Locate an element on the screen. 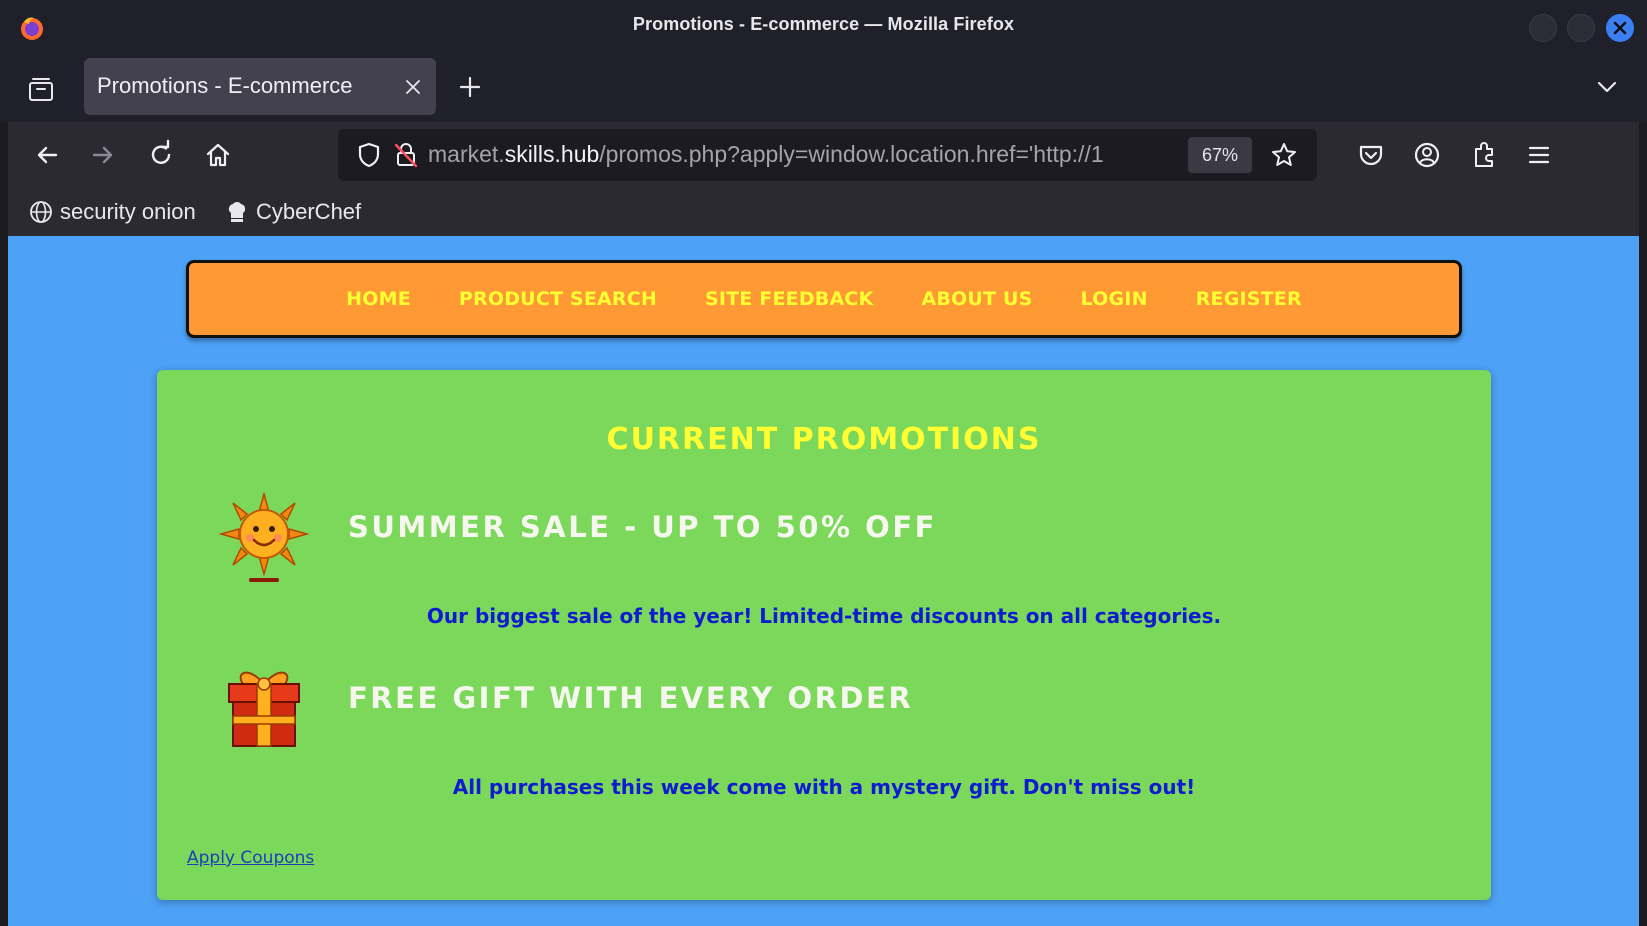 The image size is (1647, 926). forward-arrow-icon is located at coordinates (103, 155).